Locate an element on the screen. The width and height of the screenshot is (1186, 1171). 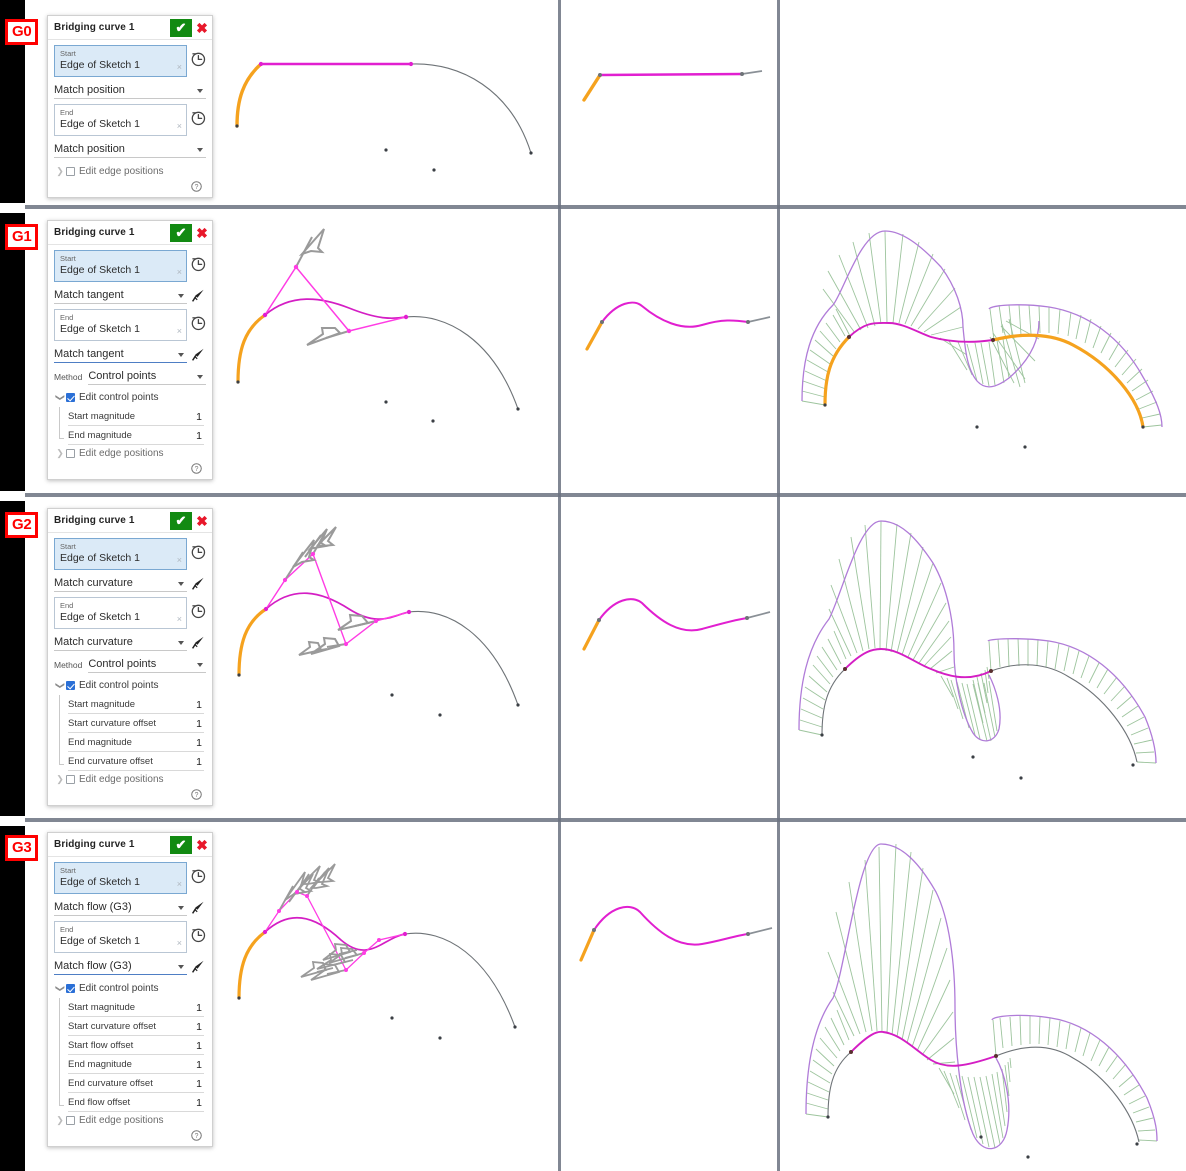
viewport-g0-mid is located at coordinates (669, 101).